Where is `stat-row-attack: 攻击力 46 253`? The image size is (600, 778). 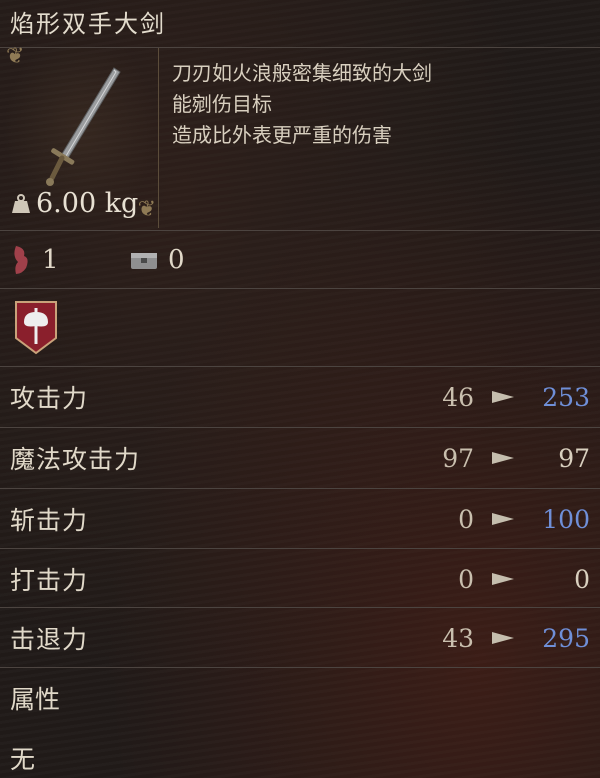
stat-row-attack: 攻击力 46 253 is located at coordinates (300, 397).